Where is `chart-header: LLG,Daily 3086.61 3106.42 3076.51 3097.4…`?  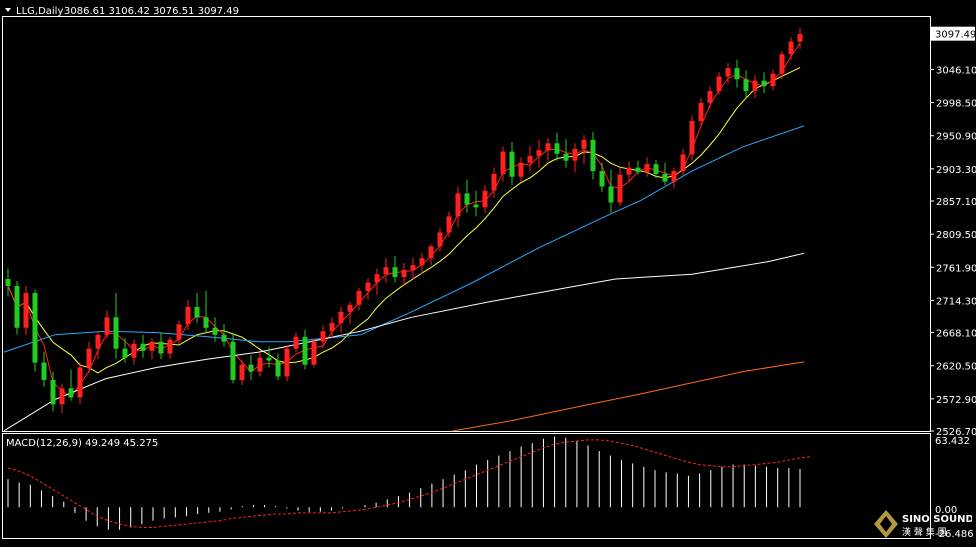
chart-header: LLG,Daily 3086.61 3106.42 3076.51 3097.4… is located at coordinates (122, 11).